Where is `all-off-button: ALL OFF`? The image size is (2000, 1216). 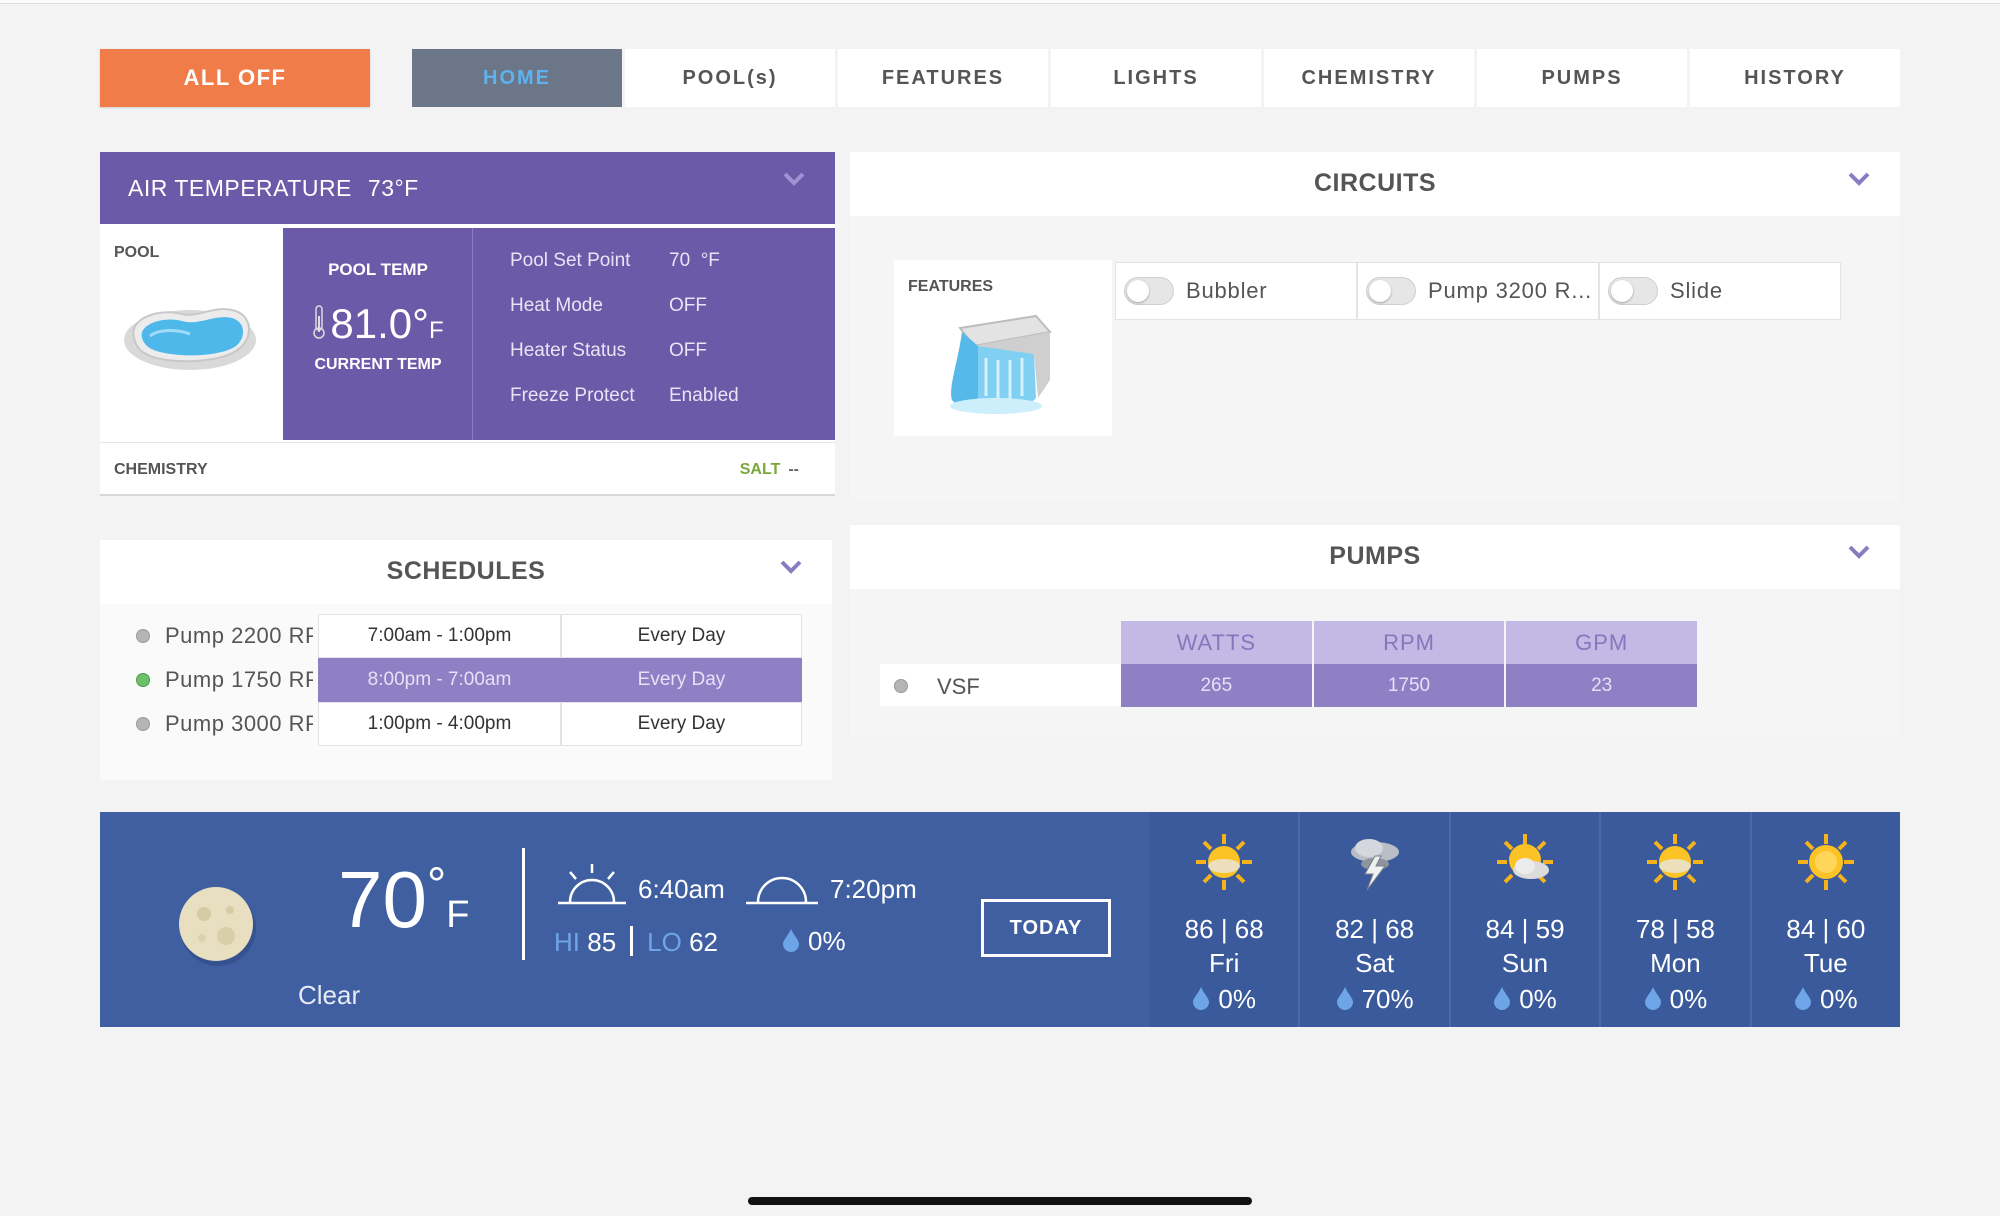
all-off-button: ALL OFF is located at coordinates (235, 78).